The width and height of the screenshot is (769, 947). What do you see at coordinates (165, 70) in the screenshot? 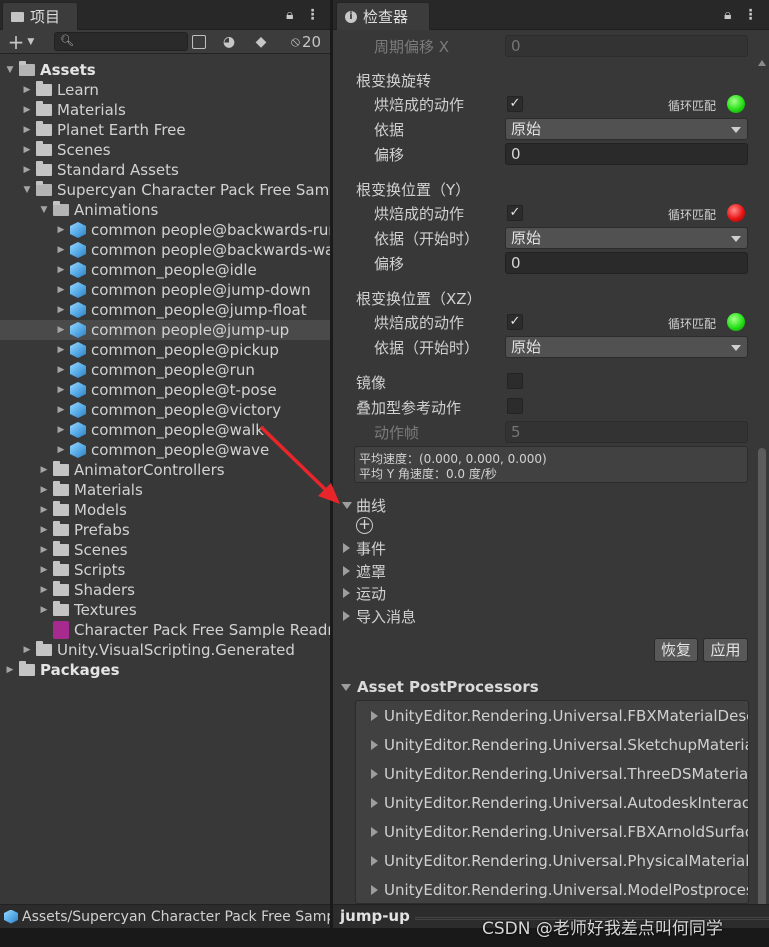
I see `tree-item-assets: ▼ Assets` at bounding box center [165, 70].